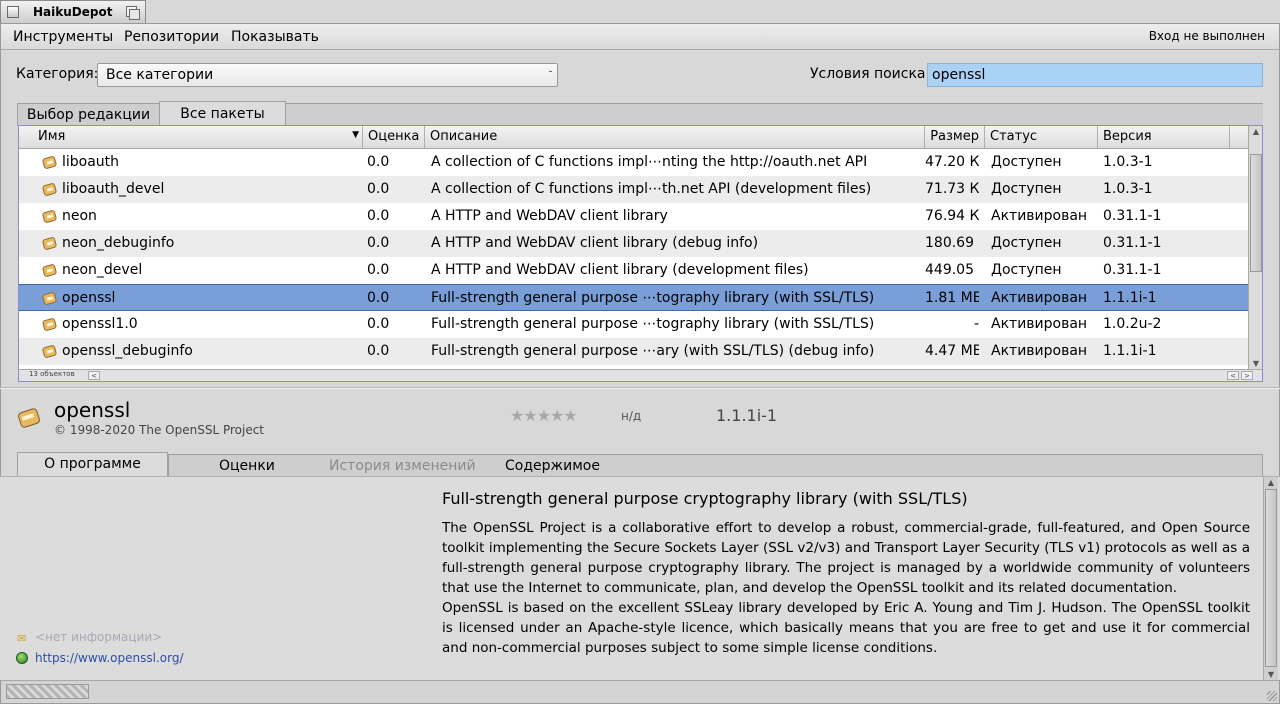  I want to click on column-header-version: Версия, so click(1164, 137).